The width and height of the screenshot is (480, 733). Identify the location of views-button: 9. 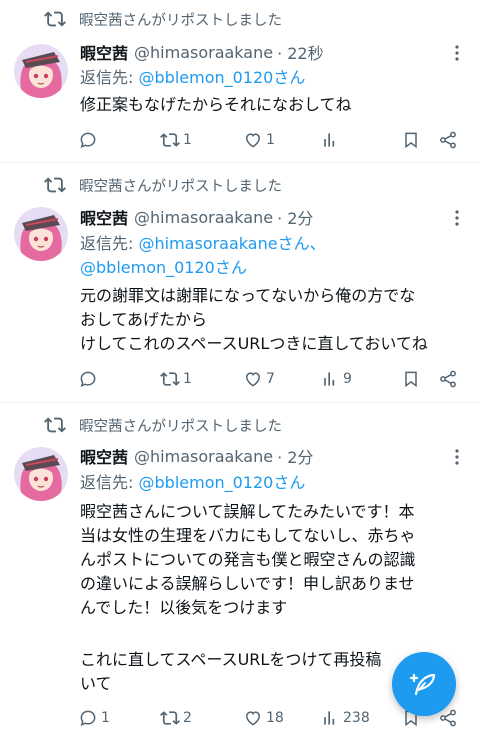
(336, 379).